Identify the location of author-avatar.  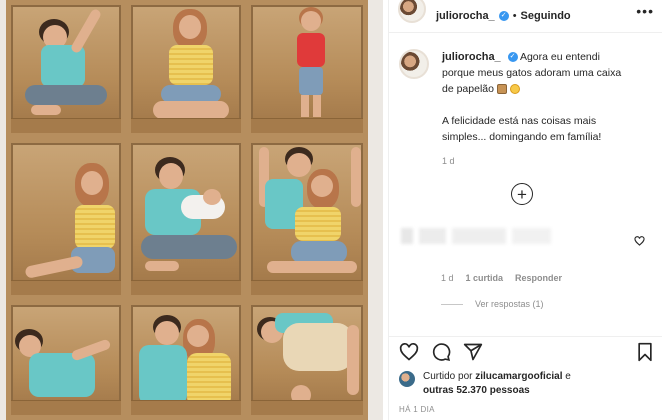
(412, 11).